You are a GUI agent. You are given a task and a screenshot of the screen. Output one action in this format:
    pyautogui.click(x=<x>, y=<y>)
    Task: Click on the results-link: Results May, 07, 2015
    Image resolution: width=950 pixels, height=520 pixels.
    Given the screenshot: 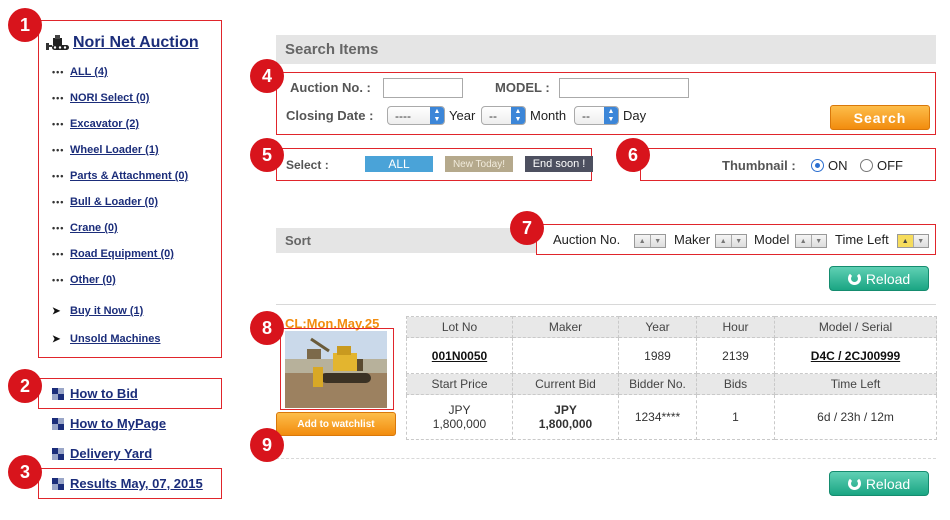 What is the action you would take?
    pyautogui.click(x=127, y=483)
    